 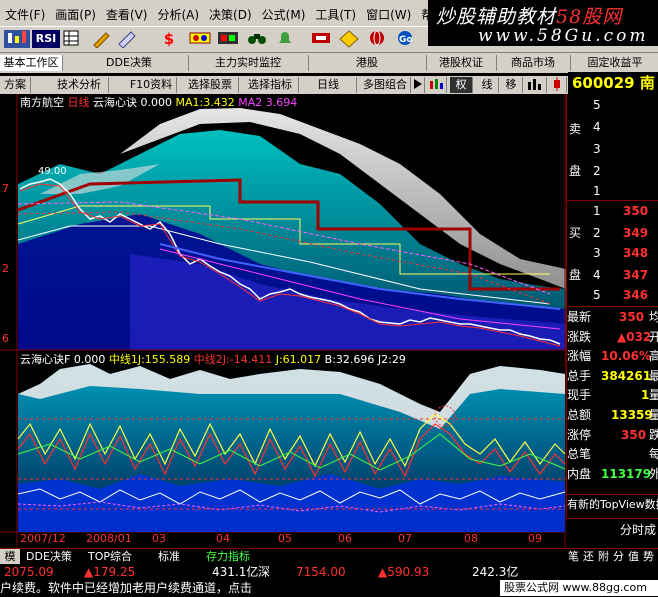 What do you see at coordinates (110, 556) in the screenshot?
I see `tab-top-composite: TOP综合` at bounding box center [110, 556].